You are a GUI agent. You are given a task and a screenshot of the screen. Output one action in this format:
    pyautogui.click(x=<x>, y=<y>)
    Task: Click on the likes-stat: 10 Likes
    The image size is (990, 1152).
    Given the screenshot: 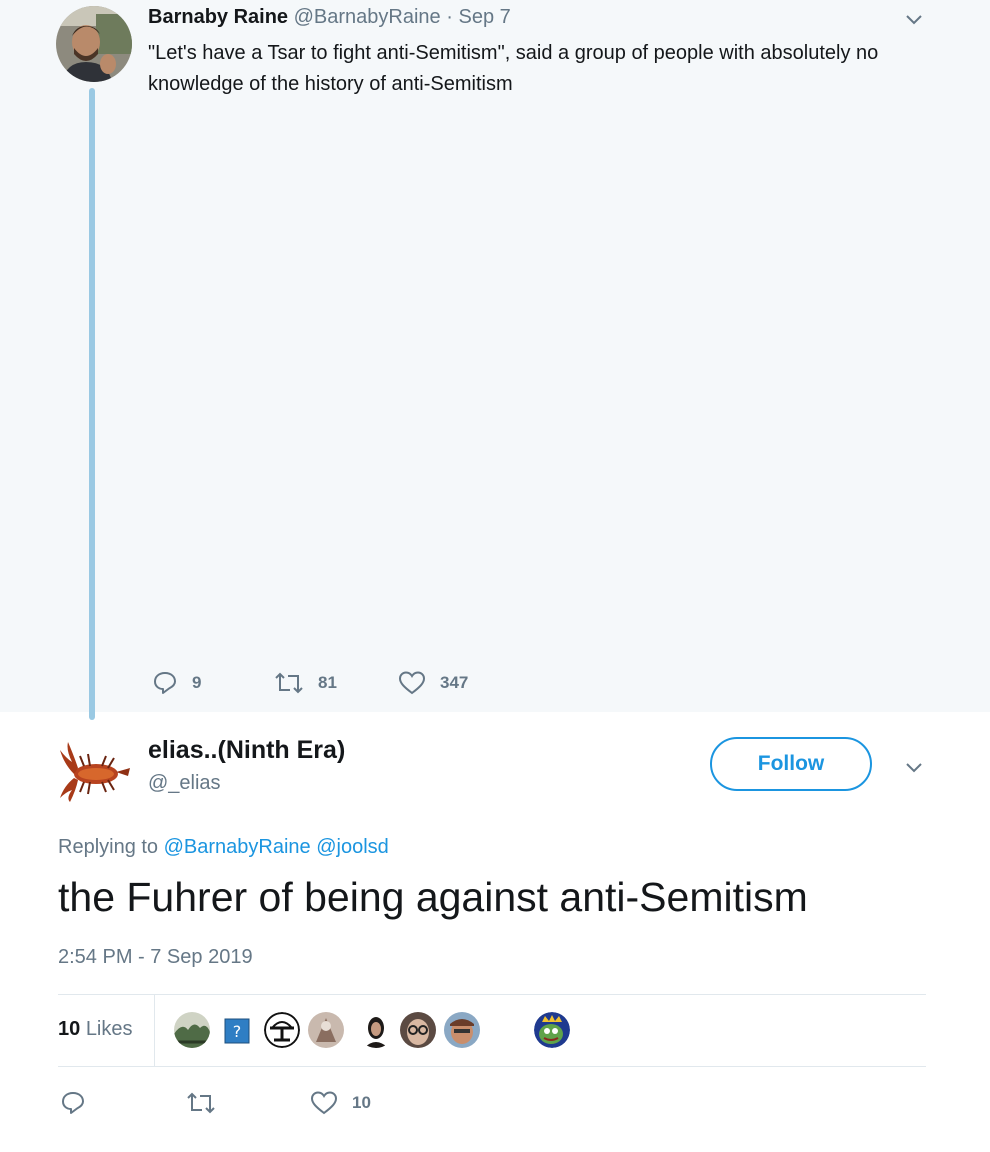 What is the action you would take?
    pyautogui.click(x=95, y=1029)
    